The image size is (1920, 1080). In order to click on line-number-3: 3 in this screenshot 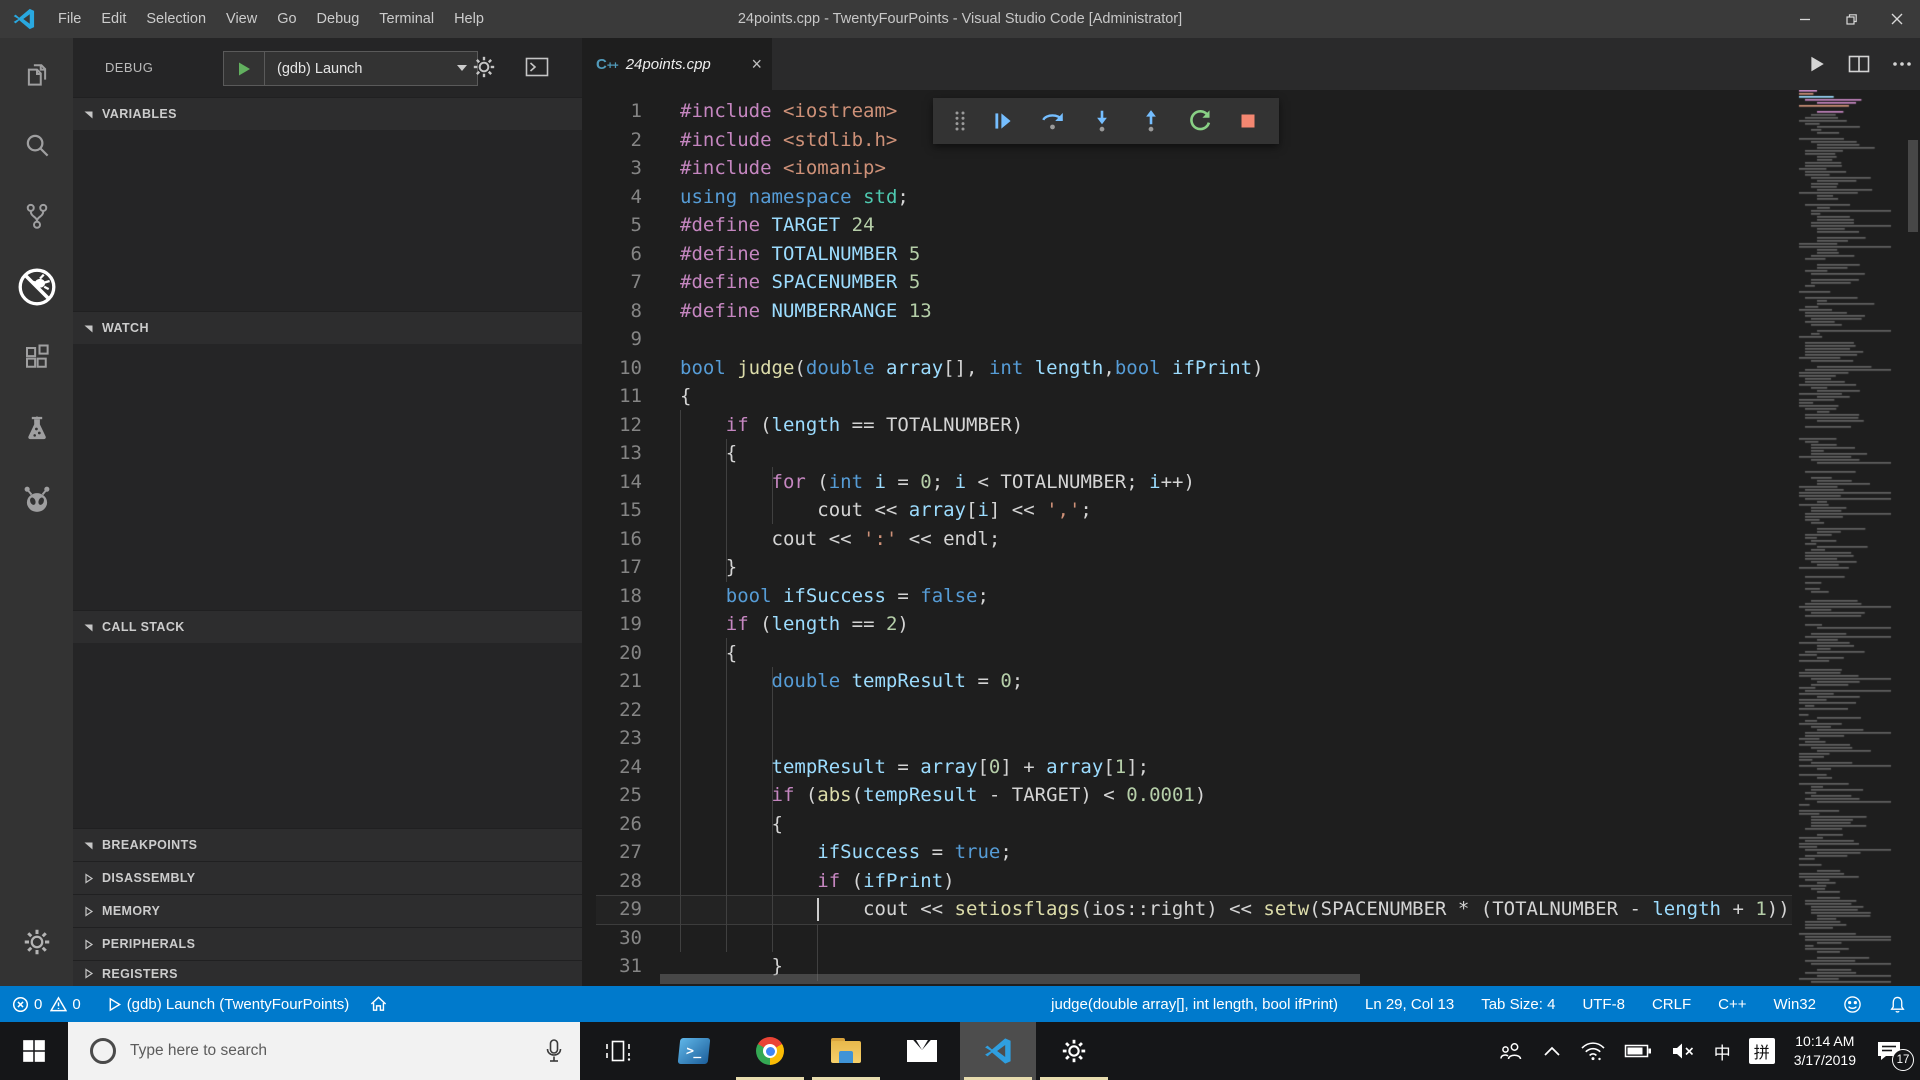, I will do `click(612, 168)`.